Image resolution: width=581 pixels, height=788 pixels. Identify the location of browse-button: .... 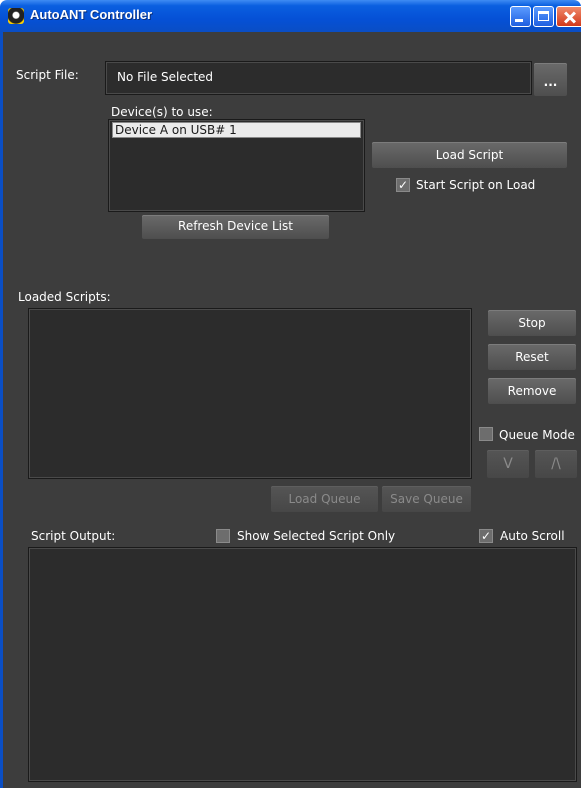
(550, 79).